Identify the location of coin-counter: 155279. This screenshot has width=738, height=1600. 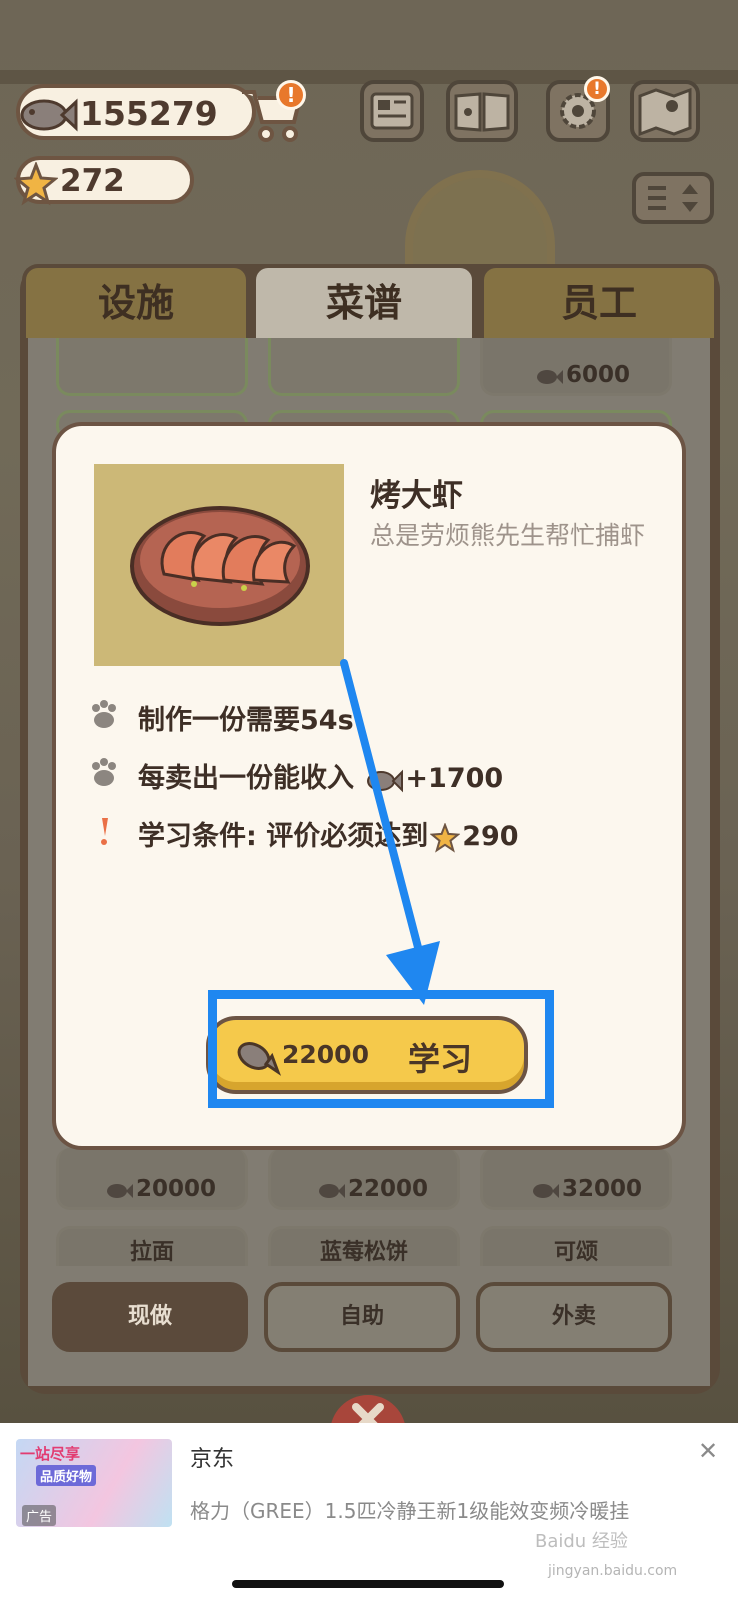
(136, 112).